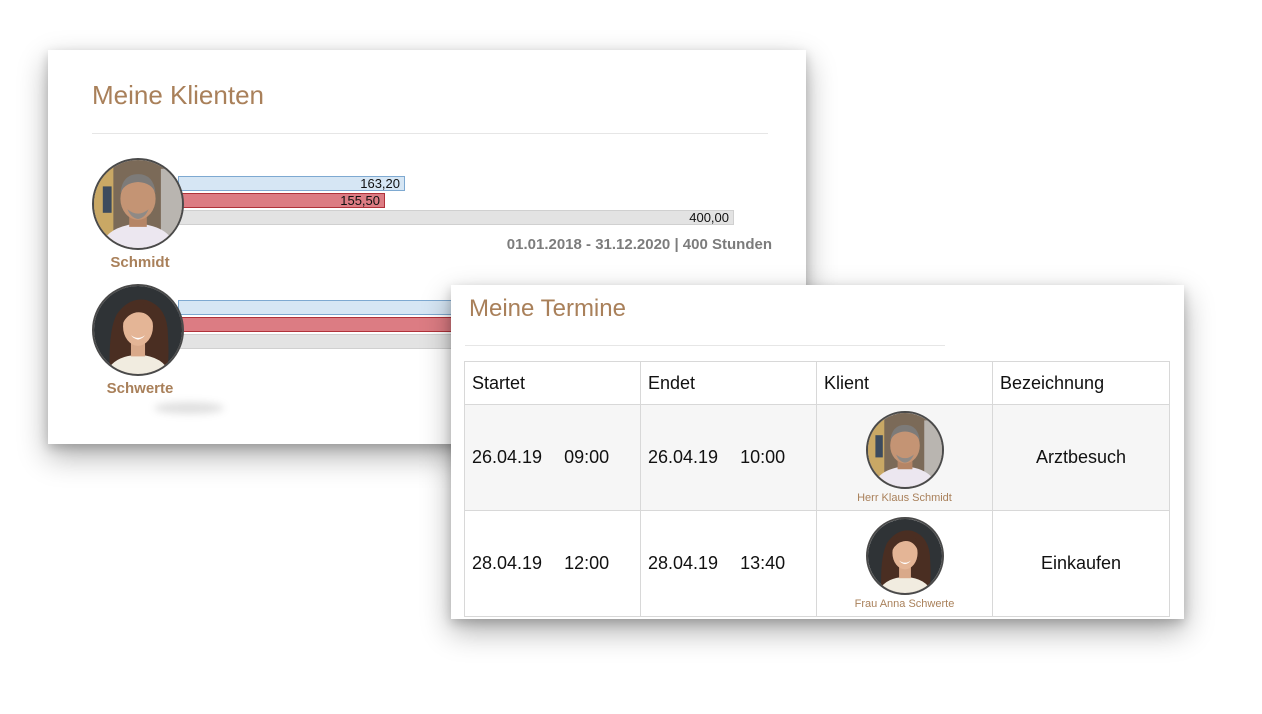  Describe the element at coordinates (291, 183) in the screenshot. I see `booked-hours-bar: 163,20` at that location.